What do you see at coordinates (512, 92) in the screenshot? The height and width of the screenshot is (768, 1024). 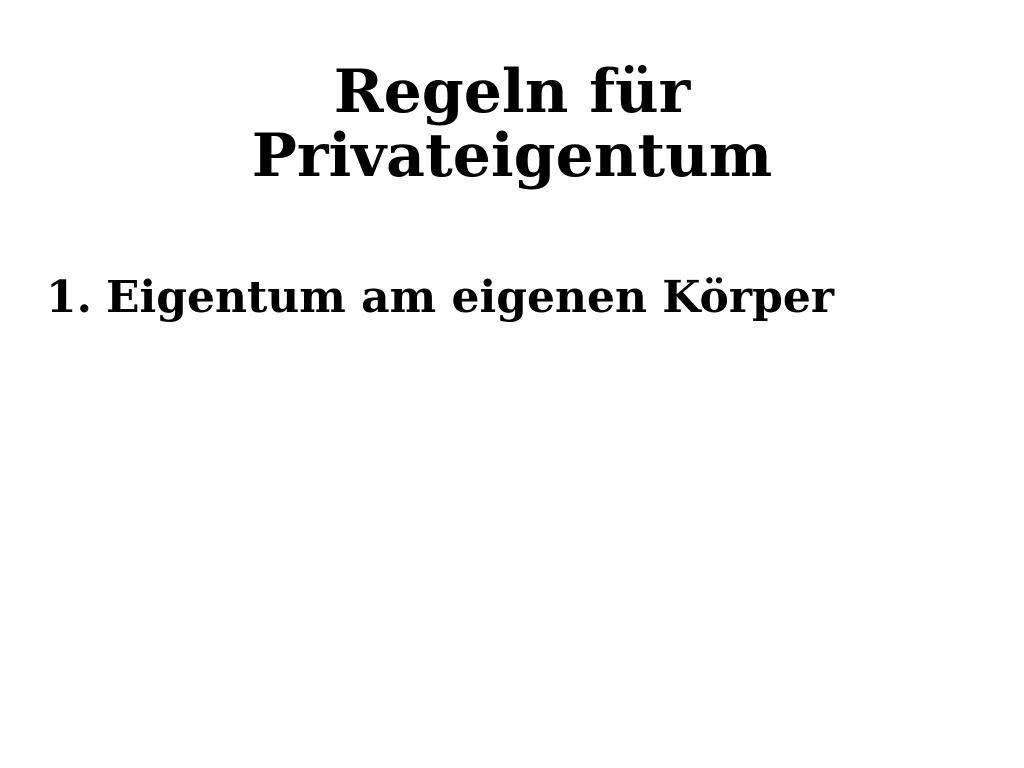 I see `slide-title-line-1: Regeln für` at bounding box center [512, 92].